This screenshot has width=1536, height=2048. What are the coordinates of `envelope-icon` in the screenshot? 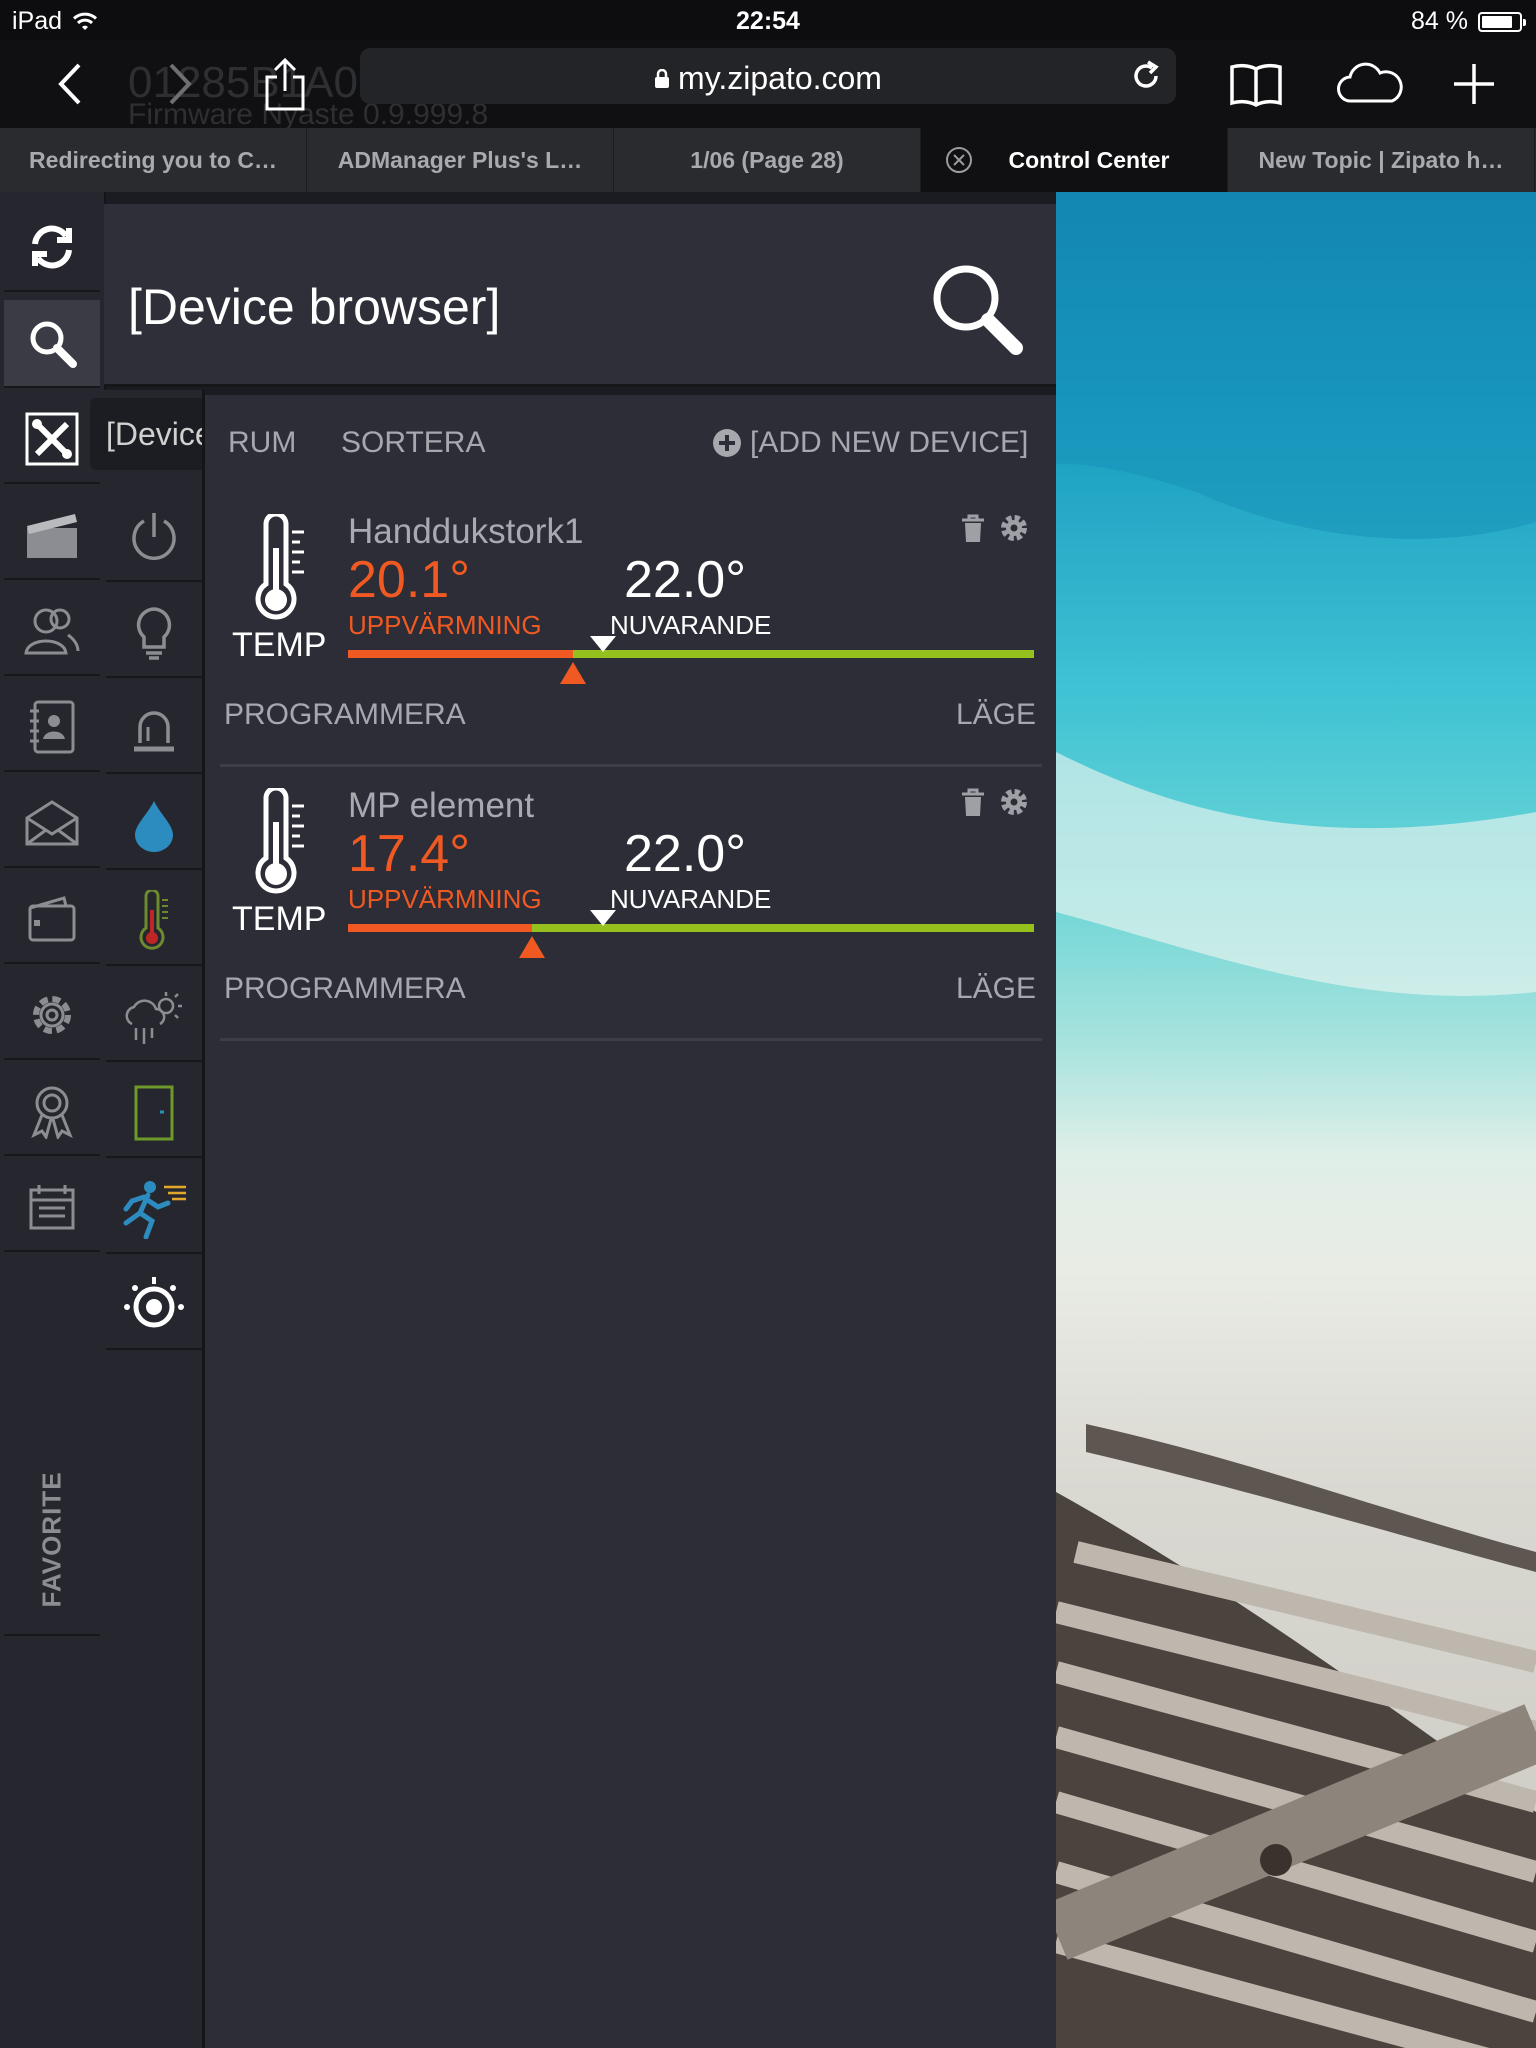 It's located at (52, 823).